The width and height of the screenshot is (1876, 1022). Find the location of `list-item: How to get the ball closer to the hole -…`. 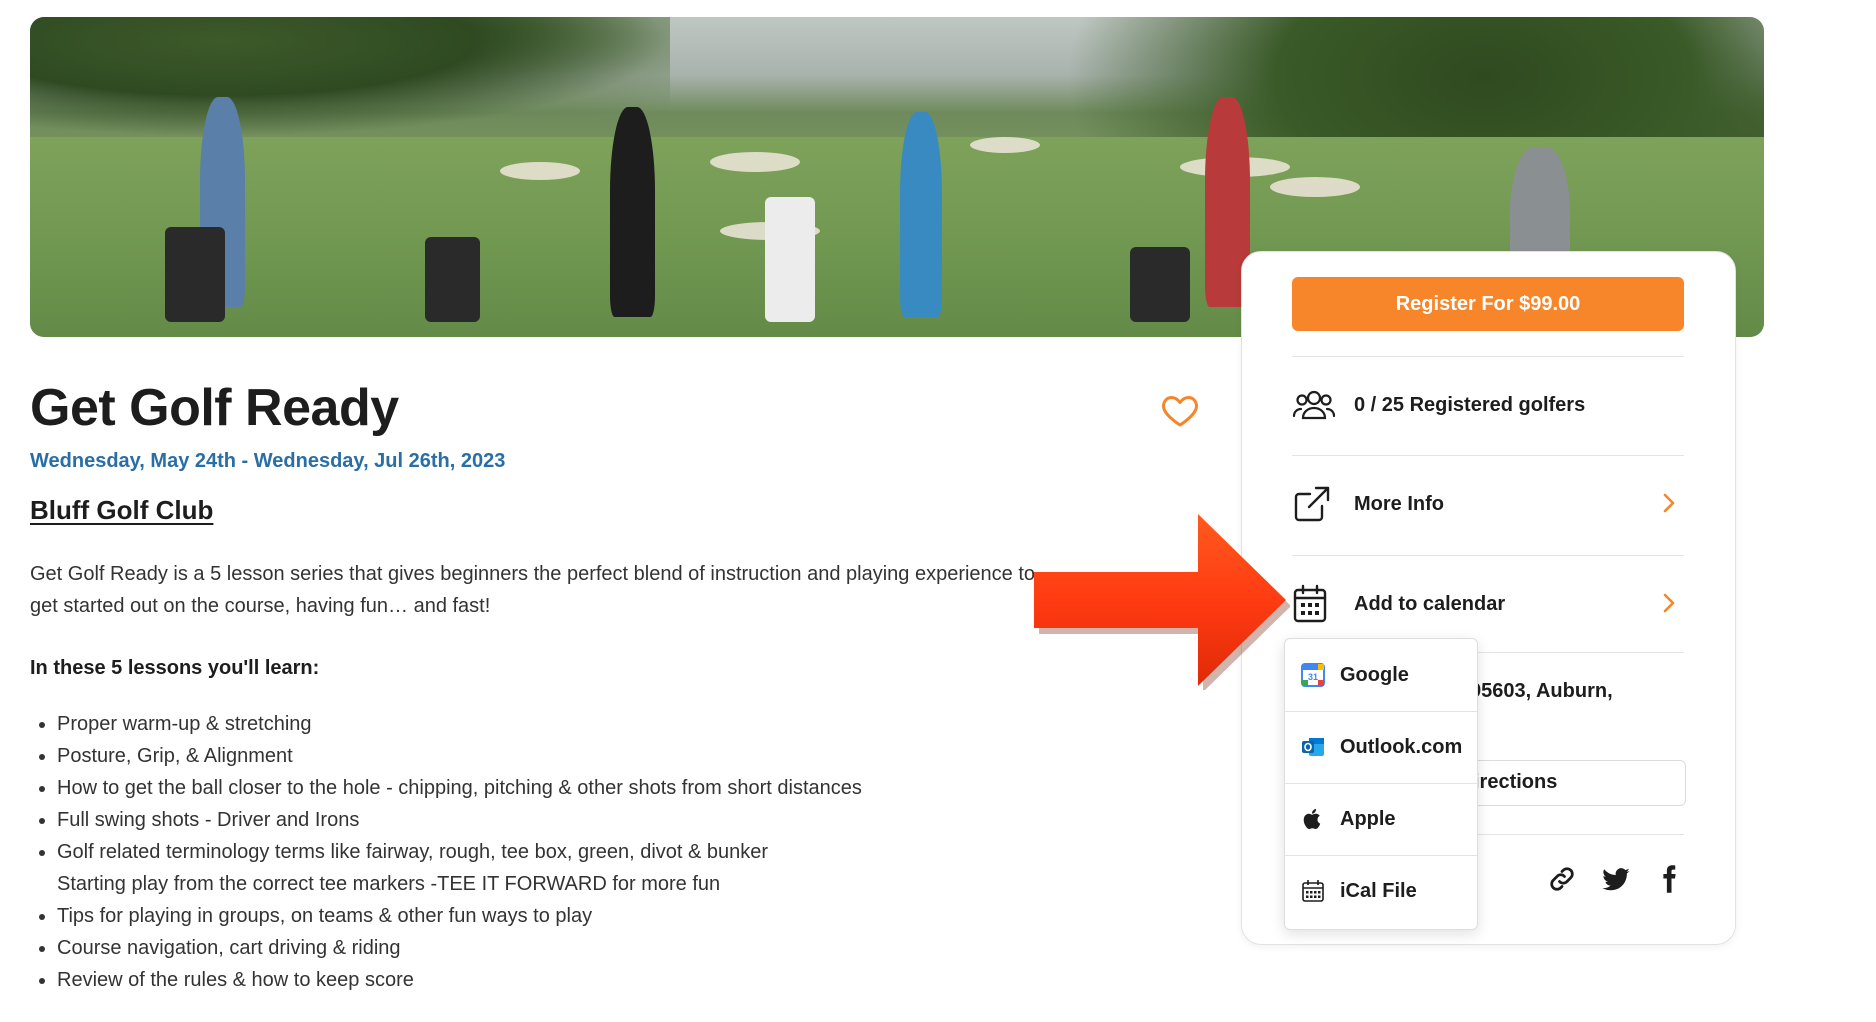

list-item: How to get the ball closer to the hole -… is located at coordinates (459, 788).